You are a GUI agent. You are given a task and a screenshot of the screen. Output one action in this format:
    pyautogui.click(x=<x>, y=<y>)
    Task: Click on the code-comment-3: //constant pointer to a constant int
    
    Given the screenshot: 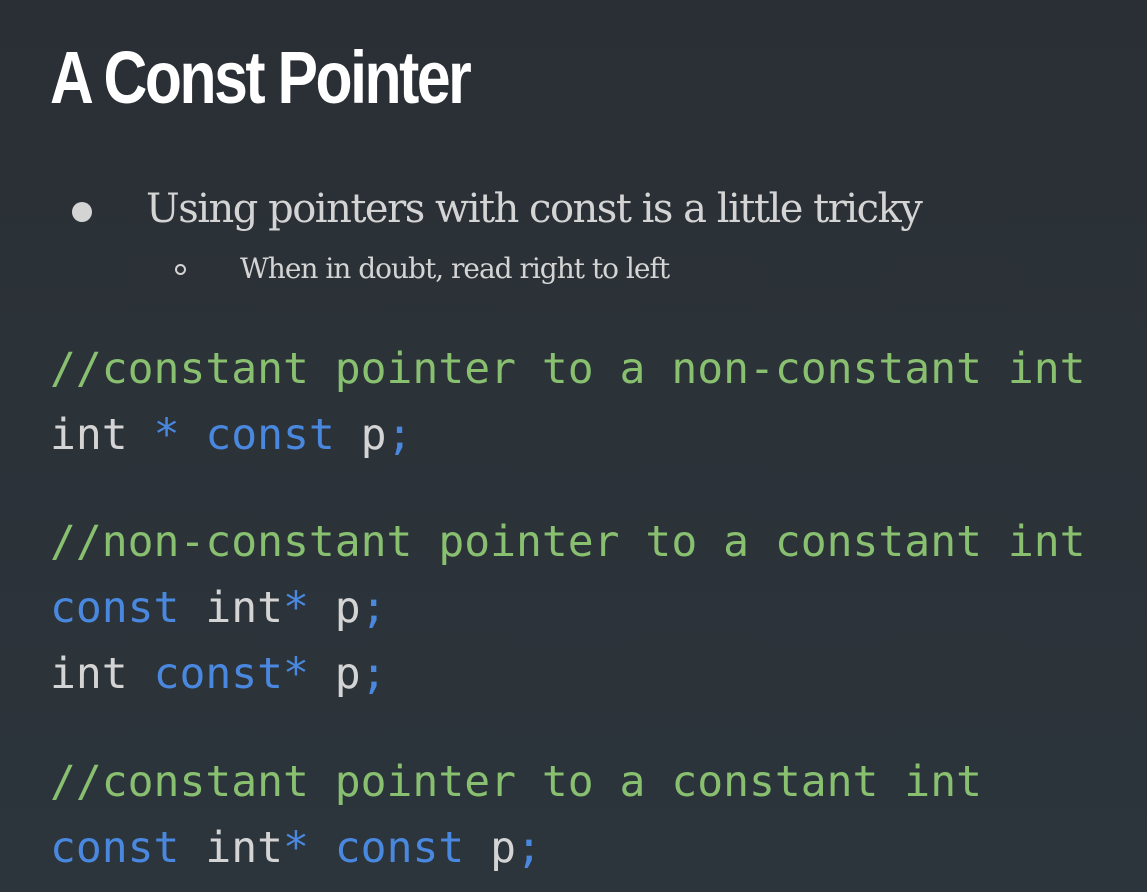 What is the action you would take?
    pyautogui.click(x=516, y=782)
    